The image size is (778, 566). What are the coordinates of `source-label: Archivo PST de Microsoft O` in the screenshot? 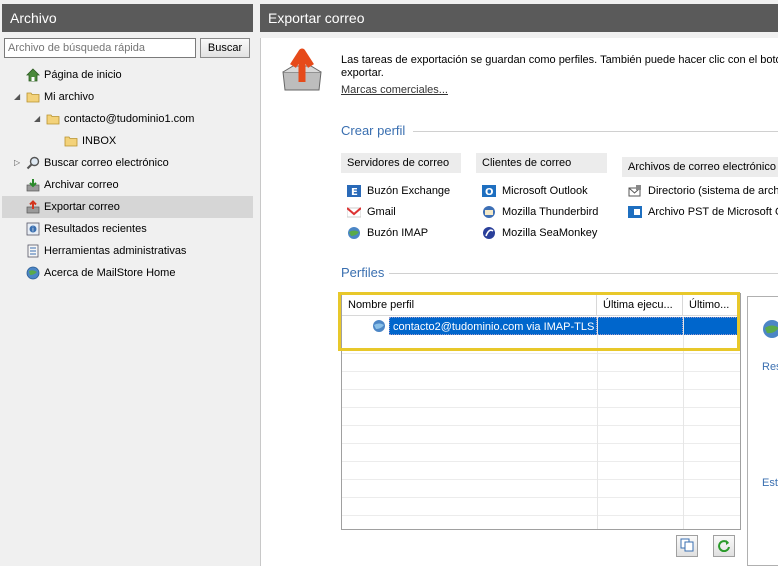 It's located at (713, 212).